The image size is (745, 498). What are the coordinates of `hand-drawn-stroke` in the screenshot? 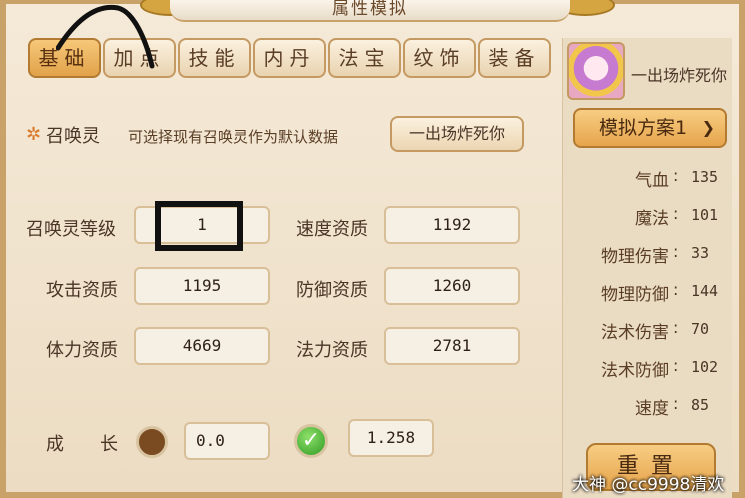 It's located at (105, 36).